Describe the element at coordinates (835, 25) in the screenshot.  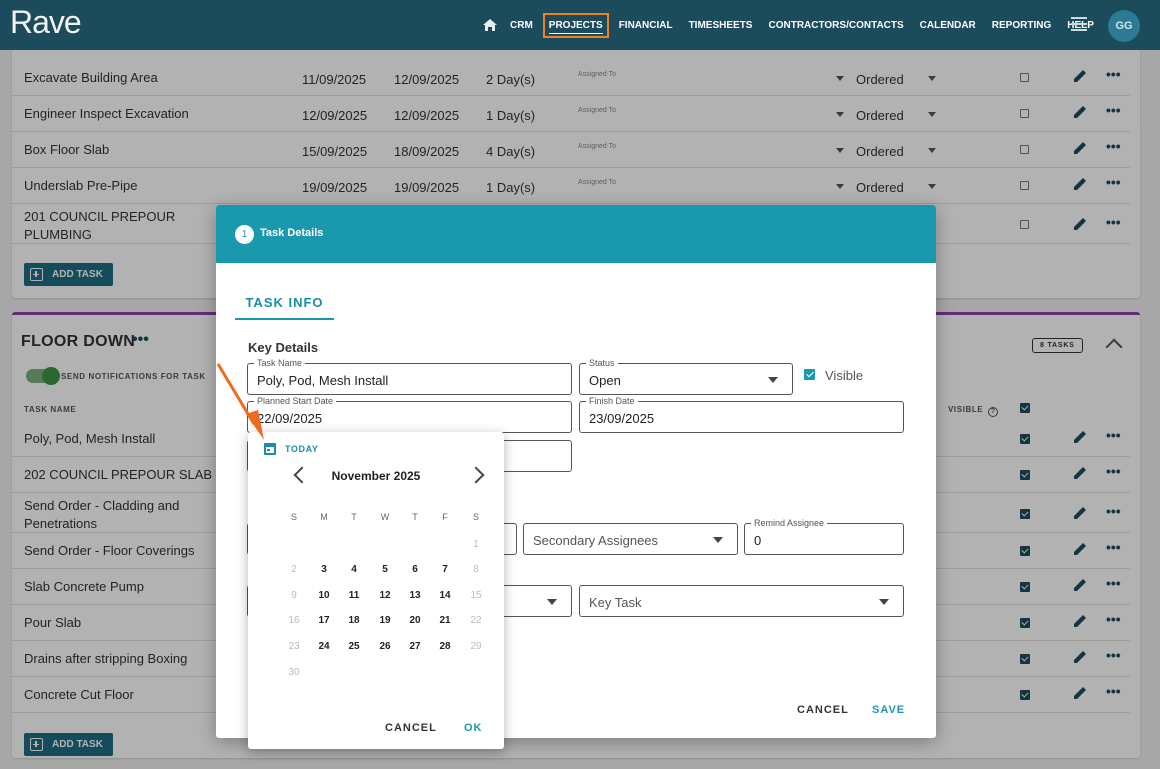
I see `nav-contractors-contacts: CONTRACTORS/CONTACTS` at that location.